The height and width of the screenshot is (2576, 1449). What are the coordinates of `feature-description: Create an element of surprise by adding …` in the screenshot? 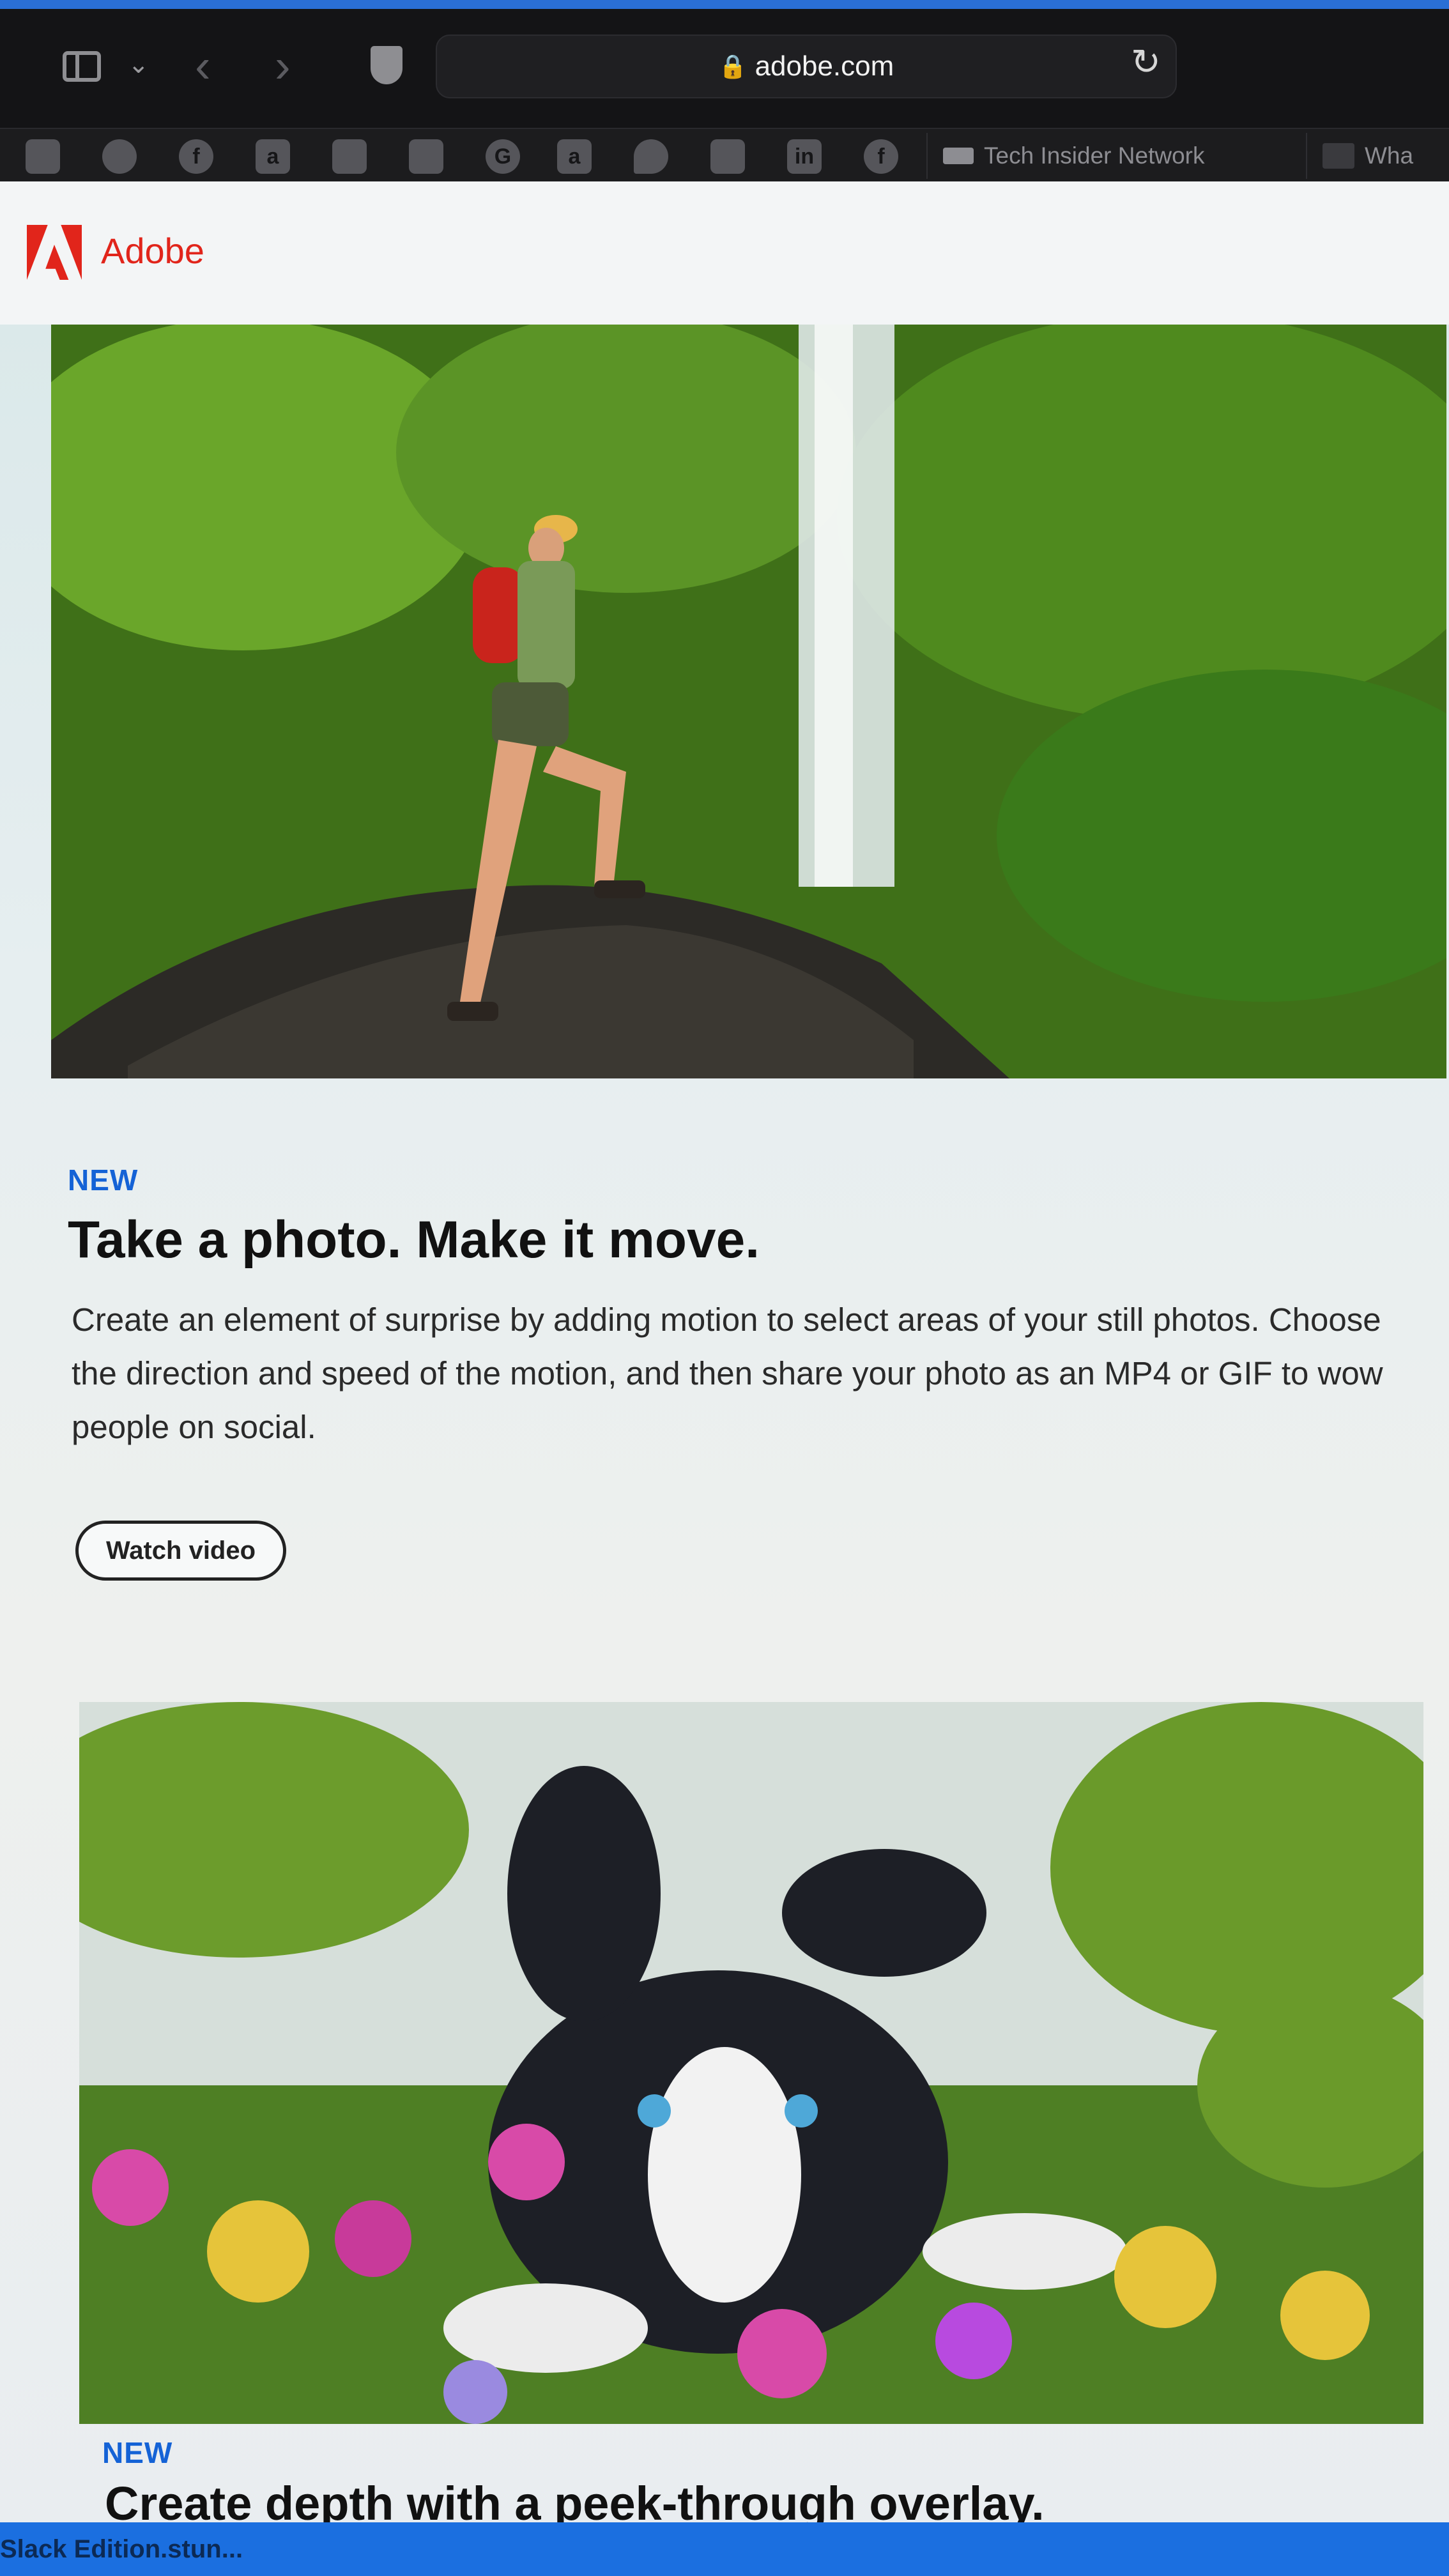 It's located at (727, 1373).